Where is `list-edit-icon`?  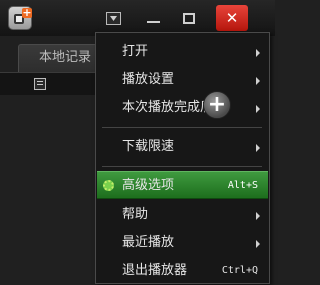 list-edit-icon is located at coordinates (40, 84).